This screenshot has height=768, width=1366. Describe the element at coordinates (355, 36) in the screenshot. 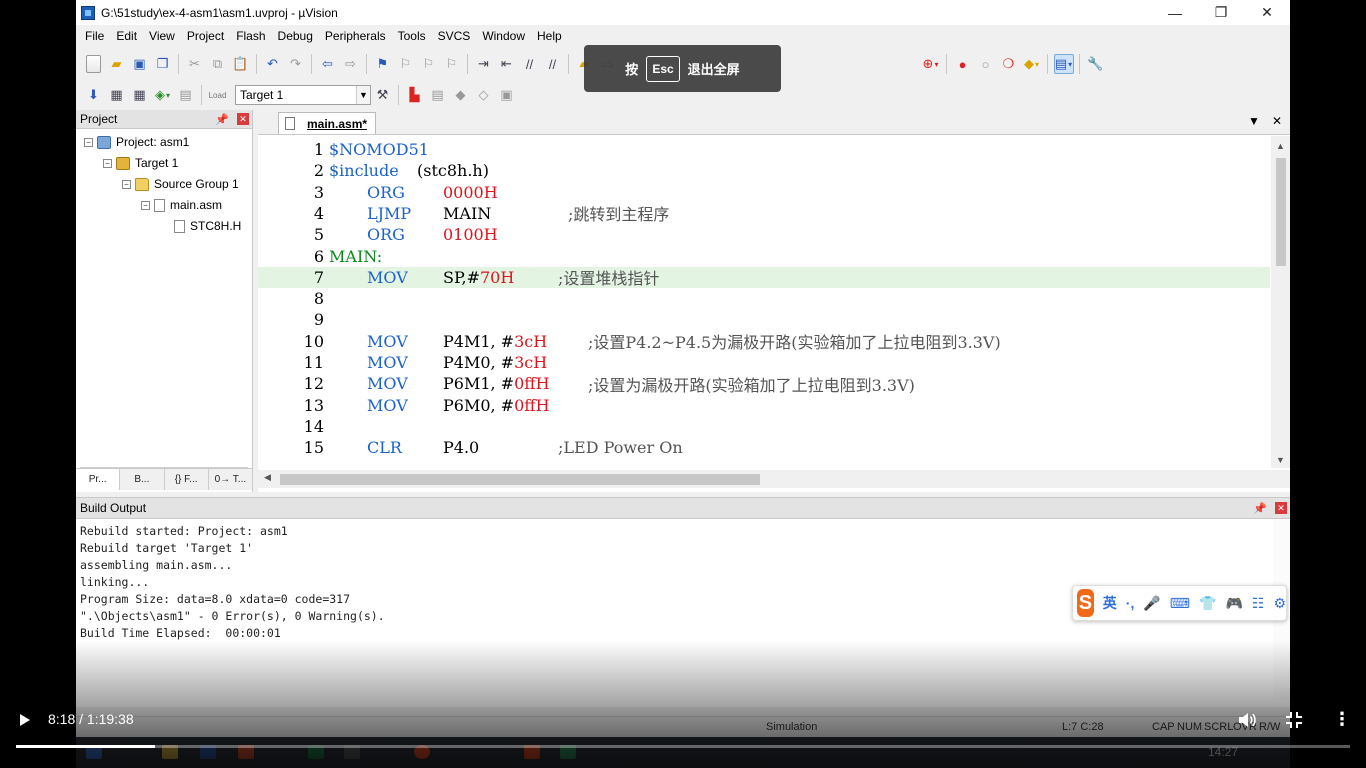

I see `menu-peripherals: Peripherals` at that location.